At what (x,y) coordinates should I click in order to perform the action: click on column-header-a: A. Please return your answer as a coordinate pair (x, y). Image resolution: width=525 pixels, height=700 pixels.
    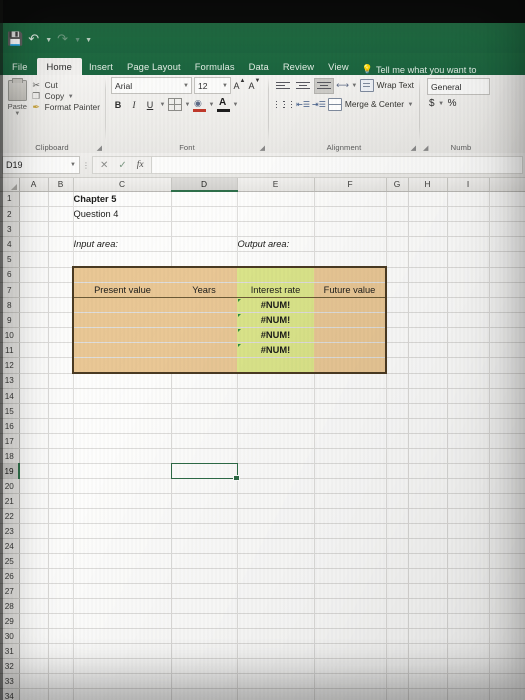
    Looking at the image, I should click on (34, 184).